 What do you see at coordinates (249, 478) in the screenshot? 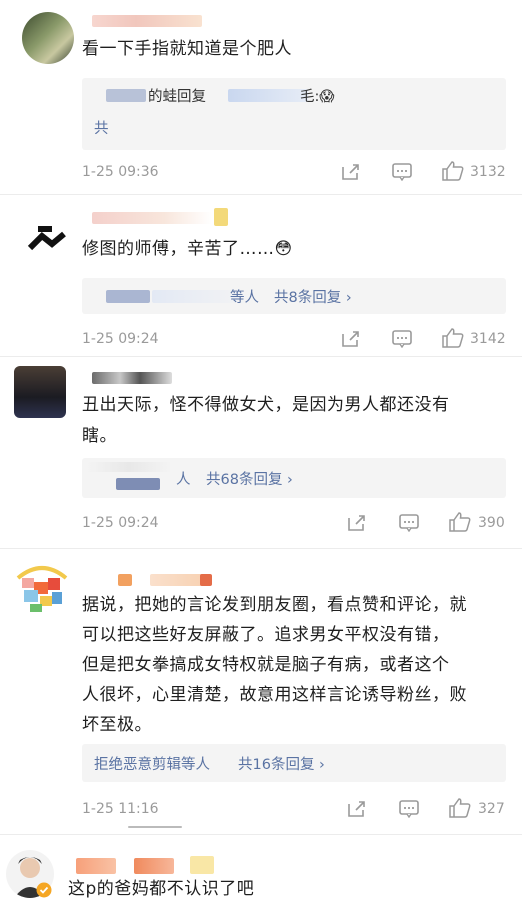
I see `reply-count: 共68条回复 ›` at bounding box center [249, 478].